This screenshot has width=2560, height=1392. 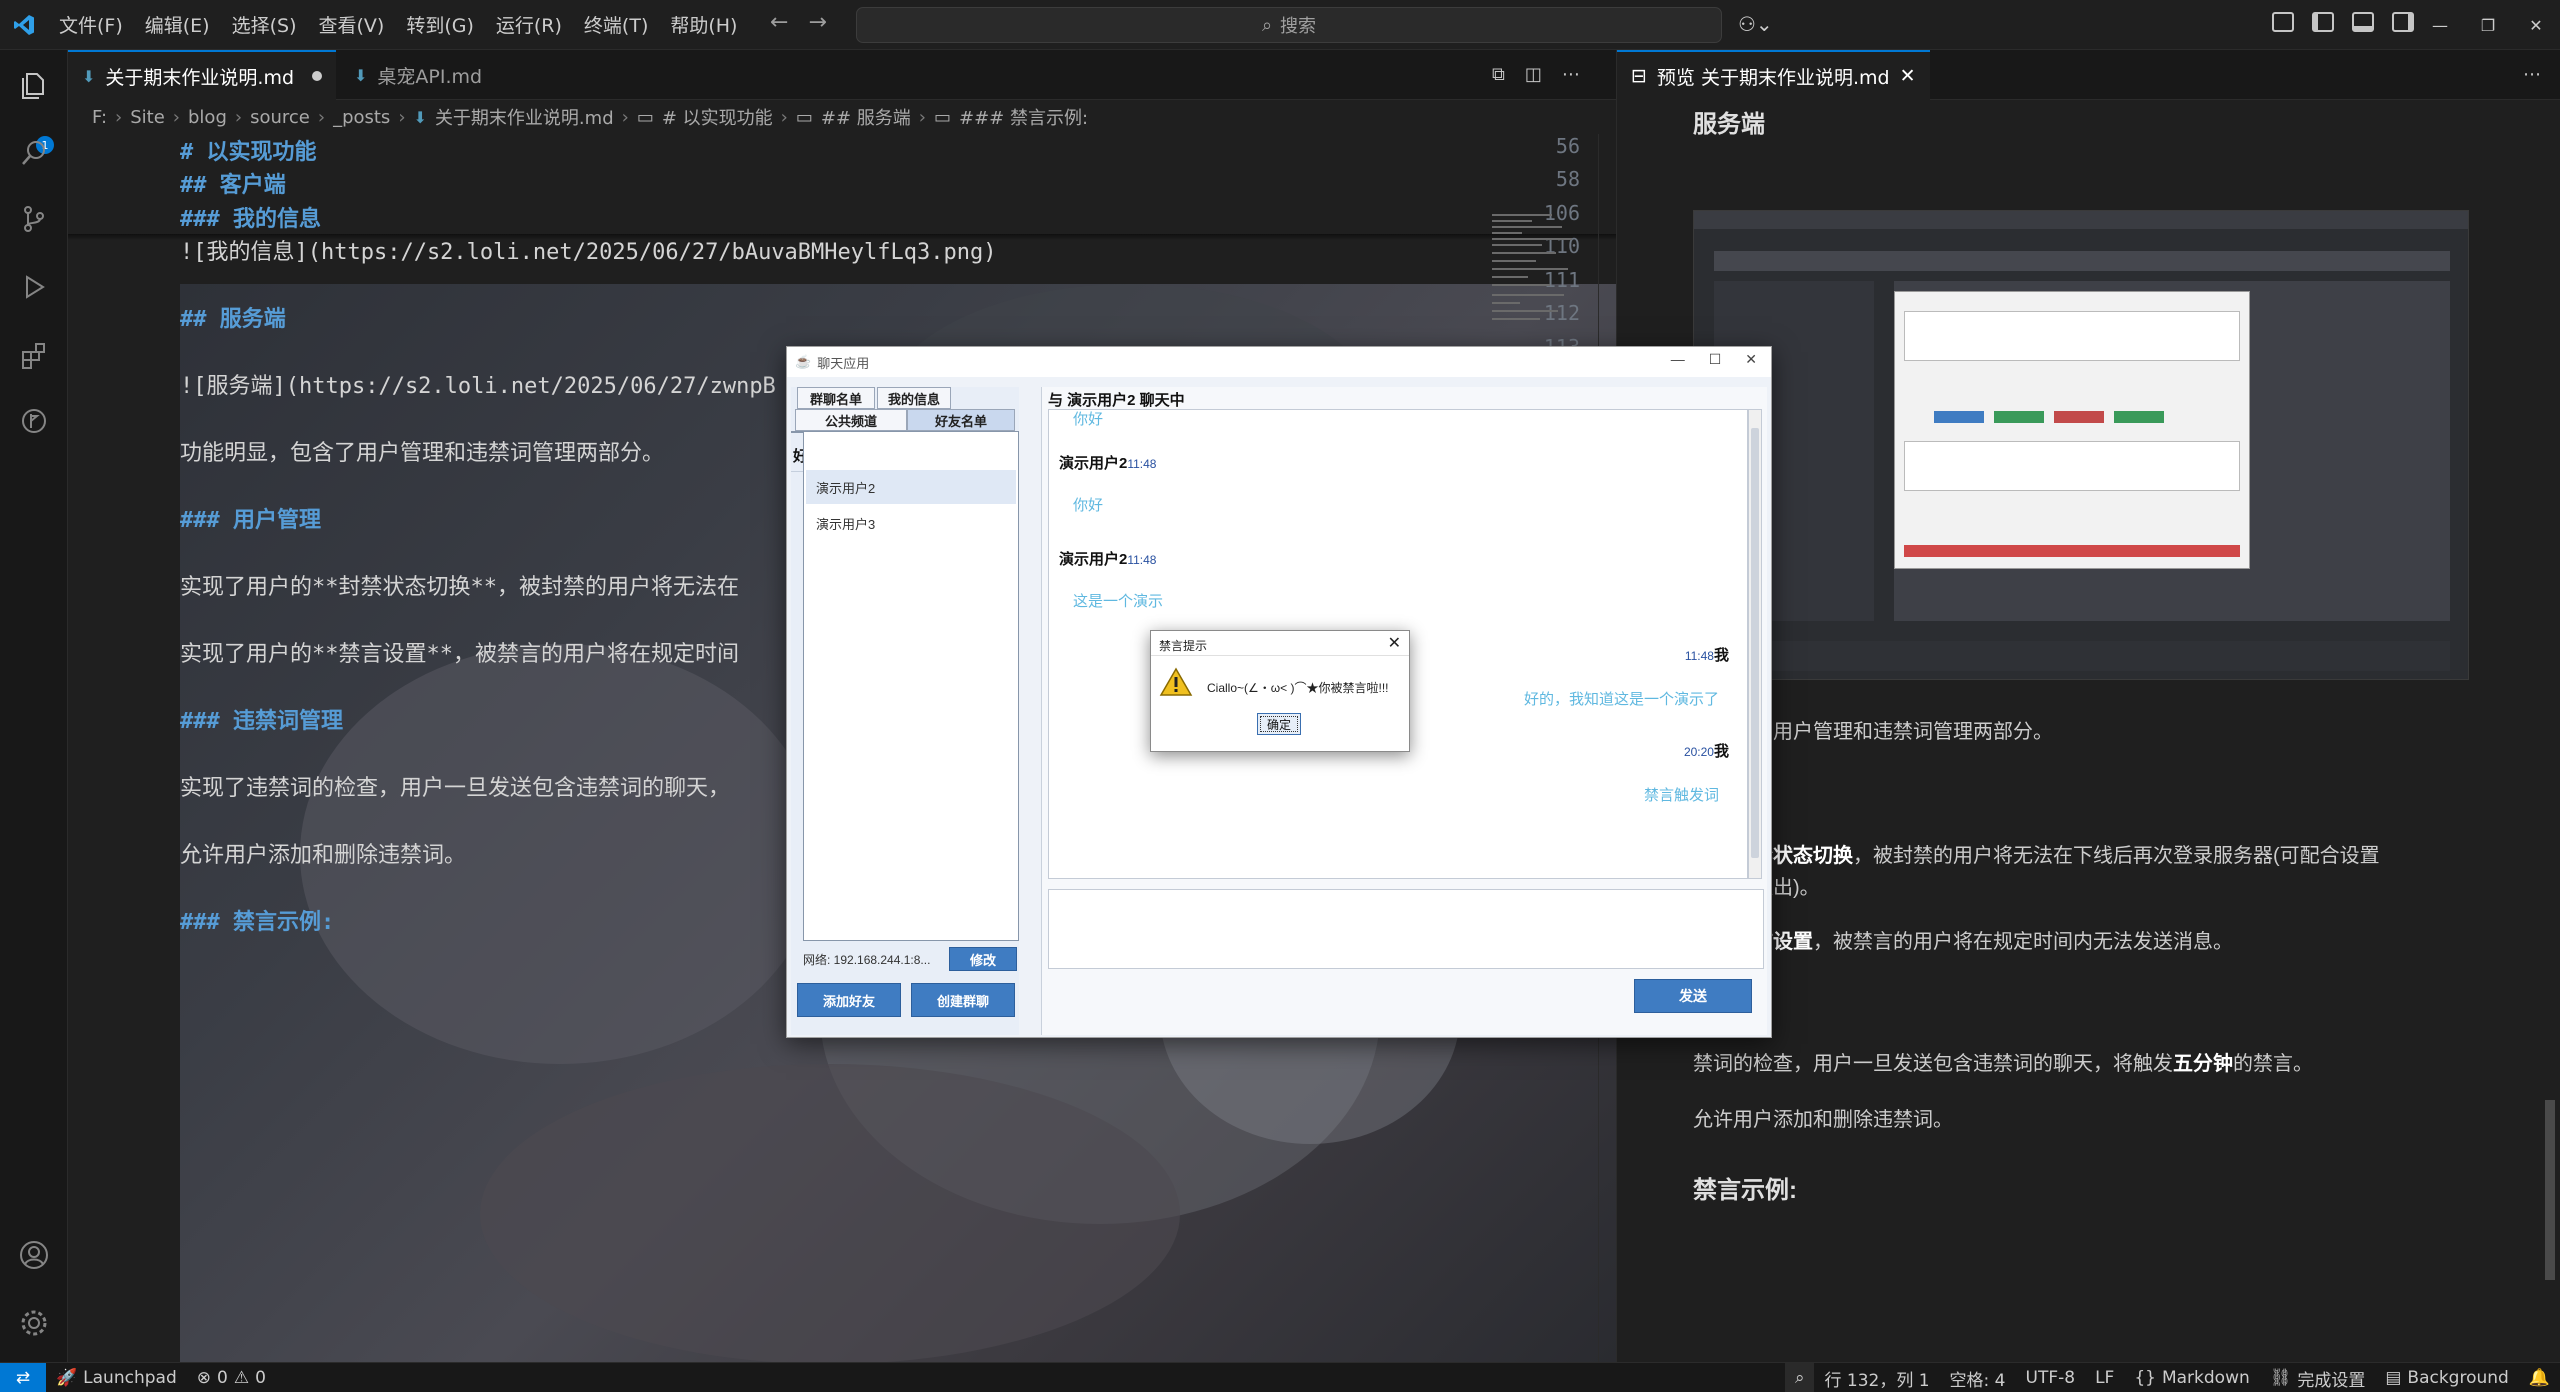 I want to click on background-extension: ▤ Background, so click(x=2446, y=1378).